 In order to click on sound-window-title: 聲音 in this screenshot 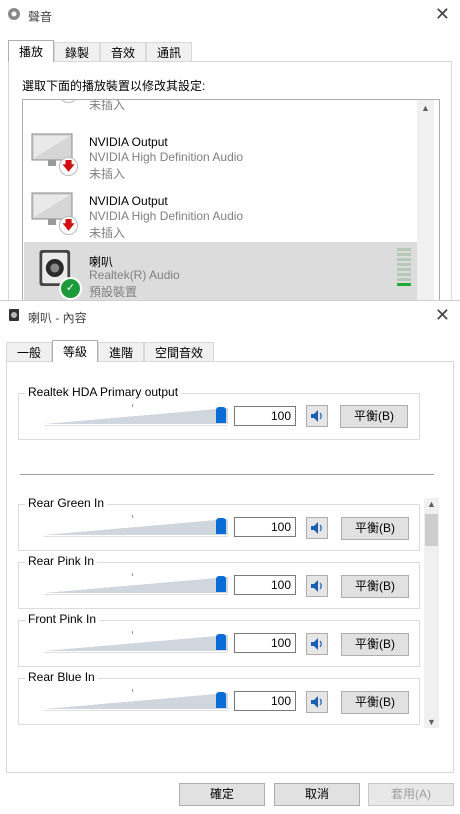, I will do `click(40, 17)`.